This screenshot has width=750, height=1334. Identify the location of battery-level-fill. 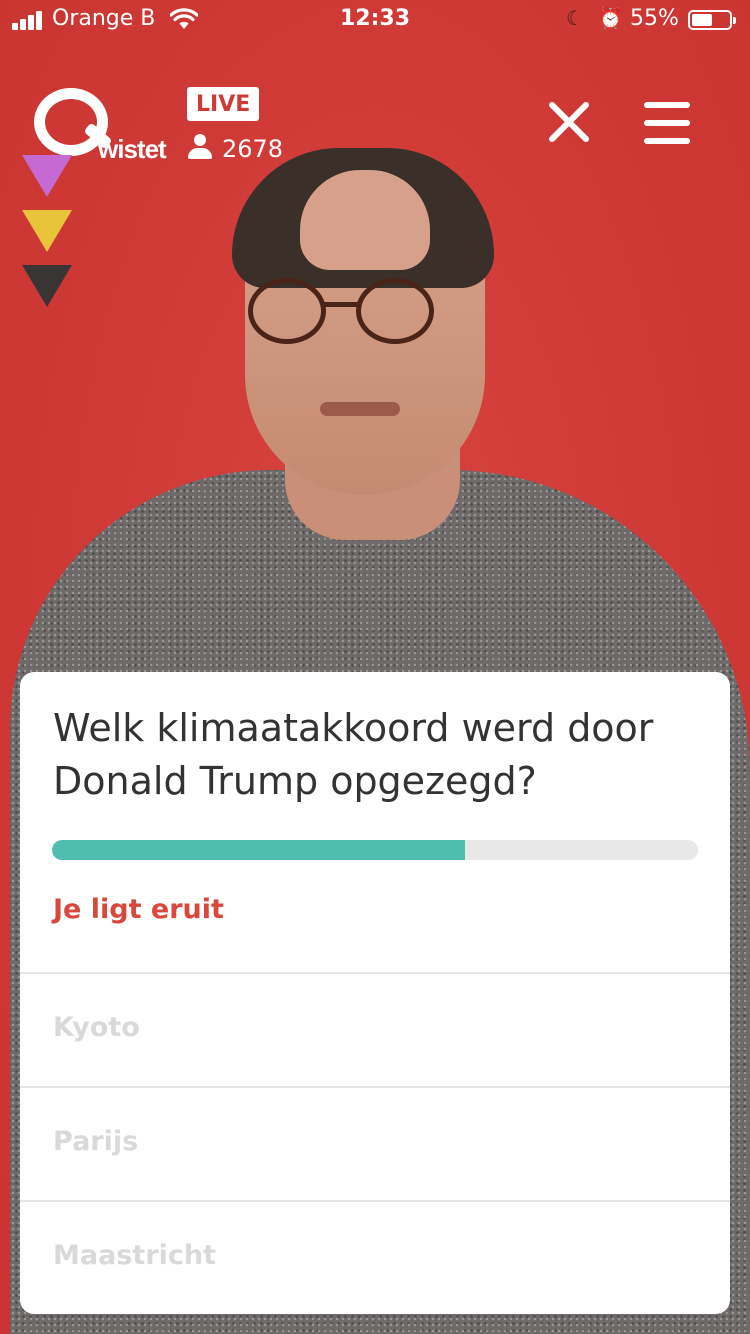
(702, 20).